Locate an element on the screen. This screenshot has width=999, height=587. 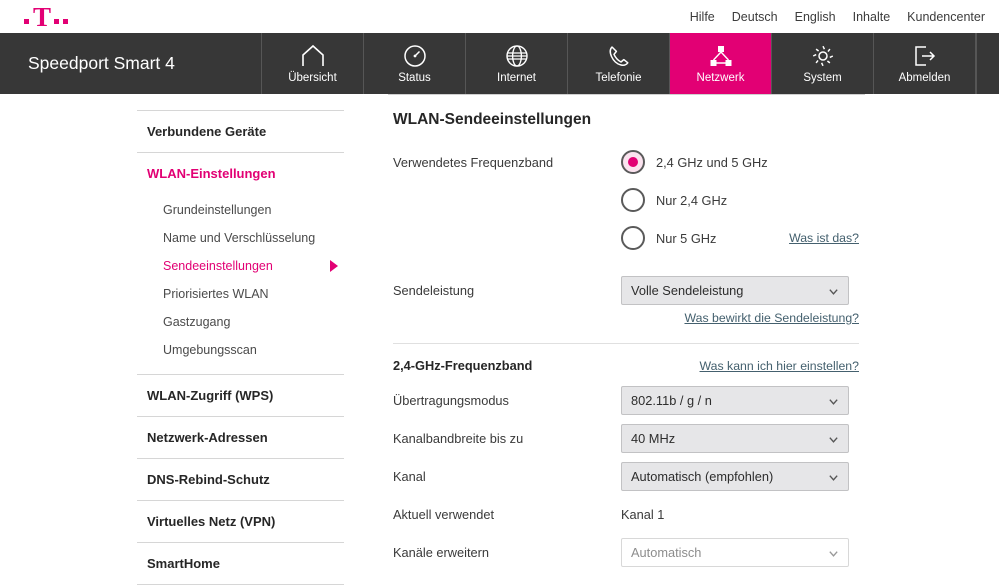
logout-icon is located at coordinates (925, 56).